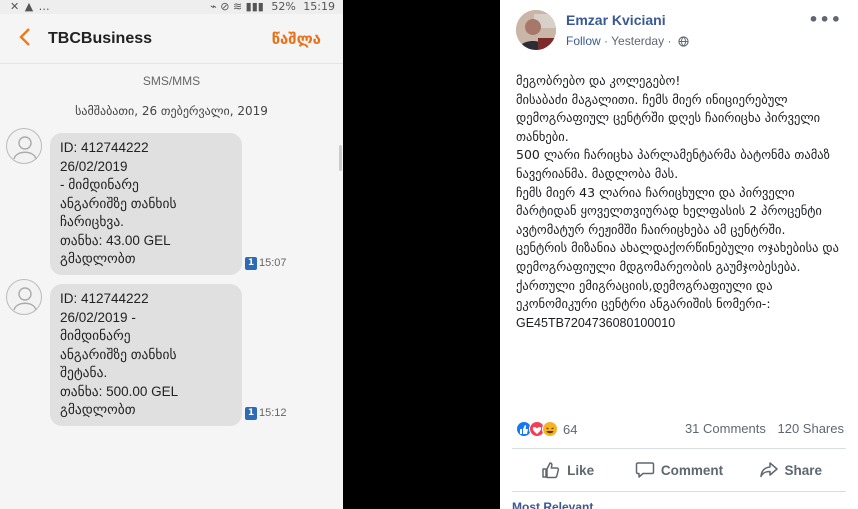 This screenshot has width=858, height=509. What do you see at coordinates (637, 41) in the screenshot?
I see `post-timestamp: Yesterday` at bounding box center [637, 41].